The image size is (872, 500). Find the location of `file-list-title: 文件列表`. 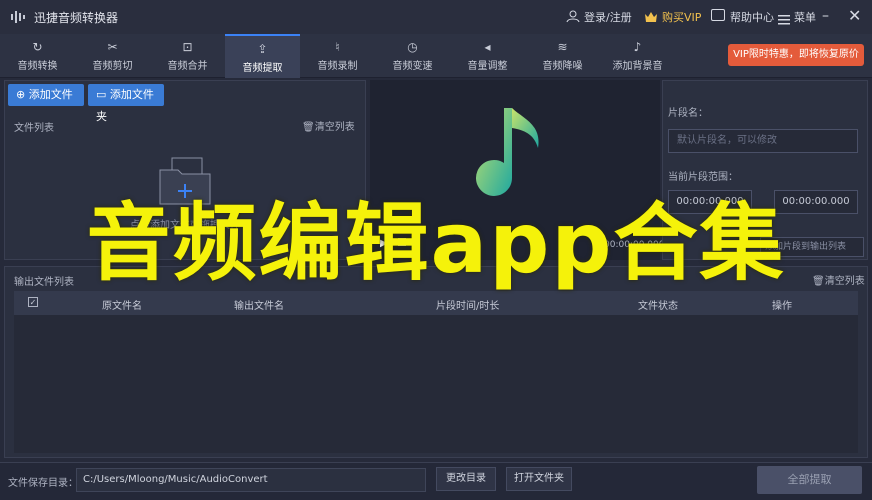

file-list-title: 文件列表 is located at coordinates (34, 128).